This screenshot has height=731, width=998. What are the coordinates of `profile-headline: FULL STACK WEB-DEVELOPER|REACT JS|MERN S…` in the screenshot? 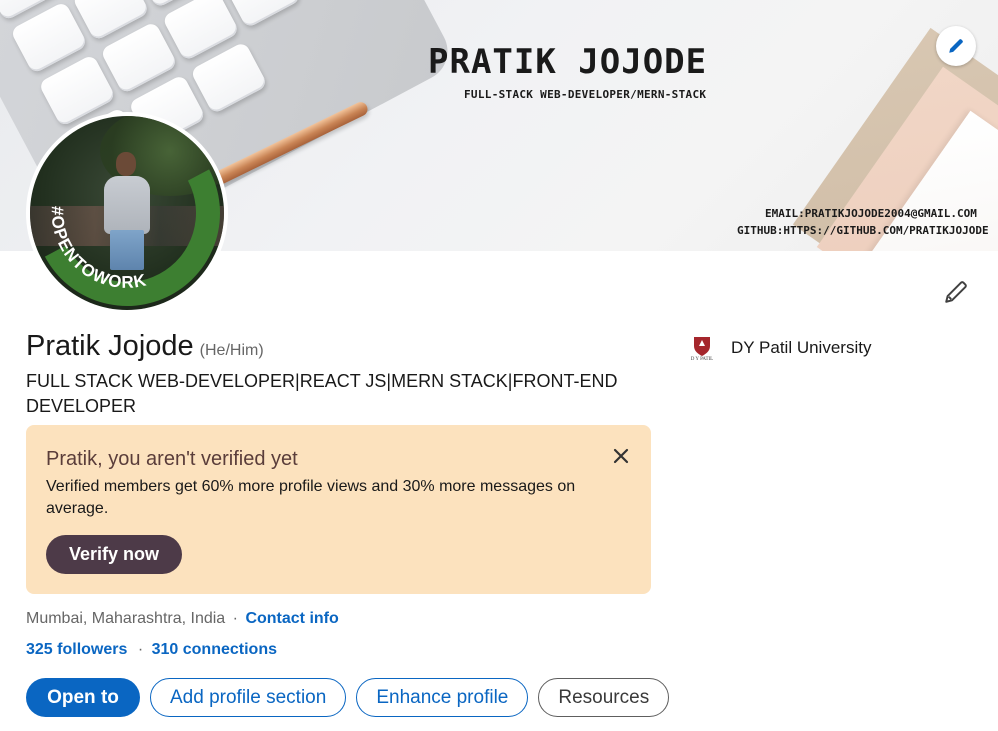 It's located at (322, 393).